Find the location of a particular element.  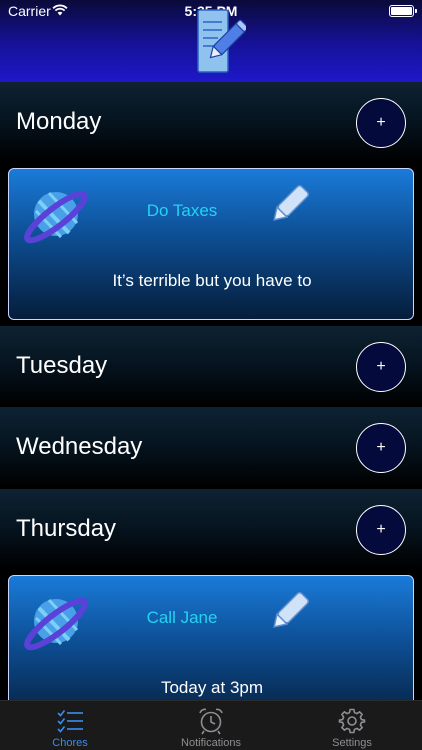

navigation-header: Carrier 5:35 PM is located at coordinates (211, 41).